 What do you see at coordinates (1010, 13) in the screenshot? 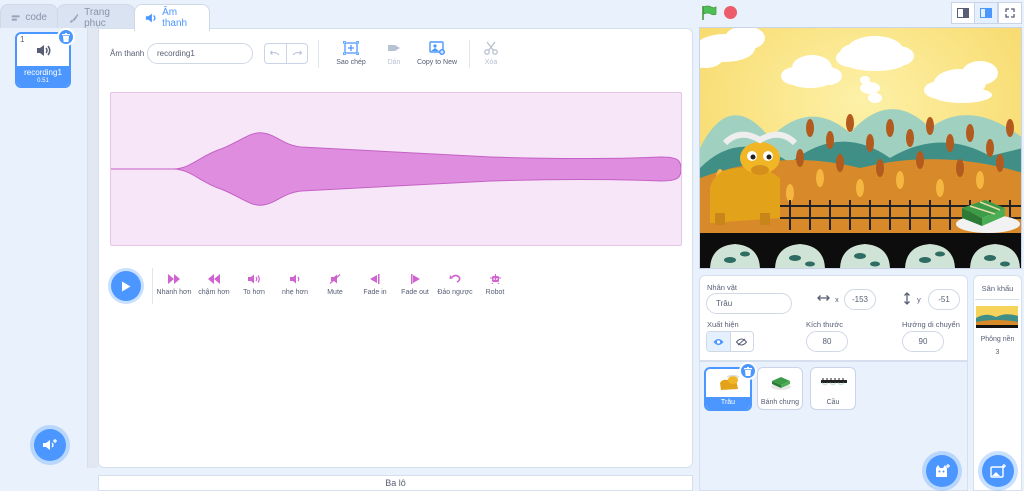
I see `fullscreen-button` at bounding box center [1010, 13].